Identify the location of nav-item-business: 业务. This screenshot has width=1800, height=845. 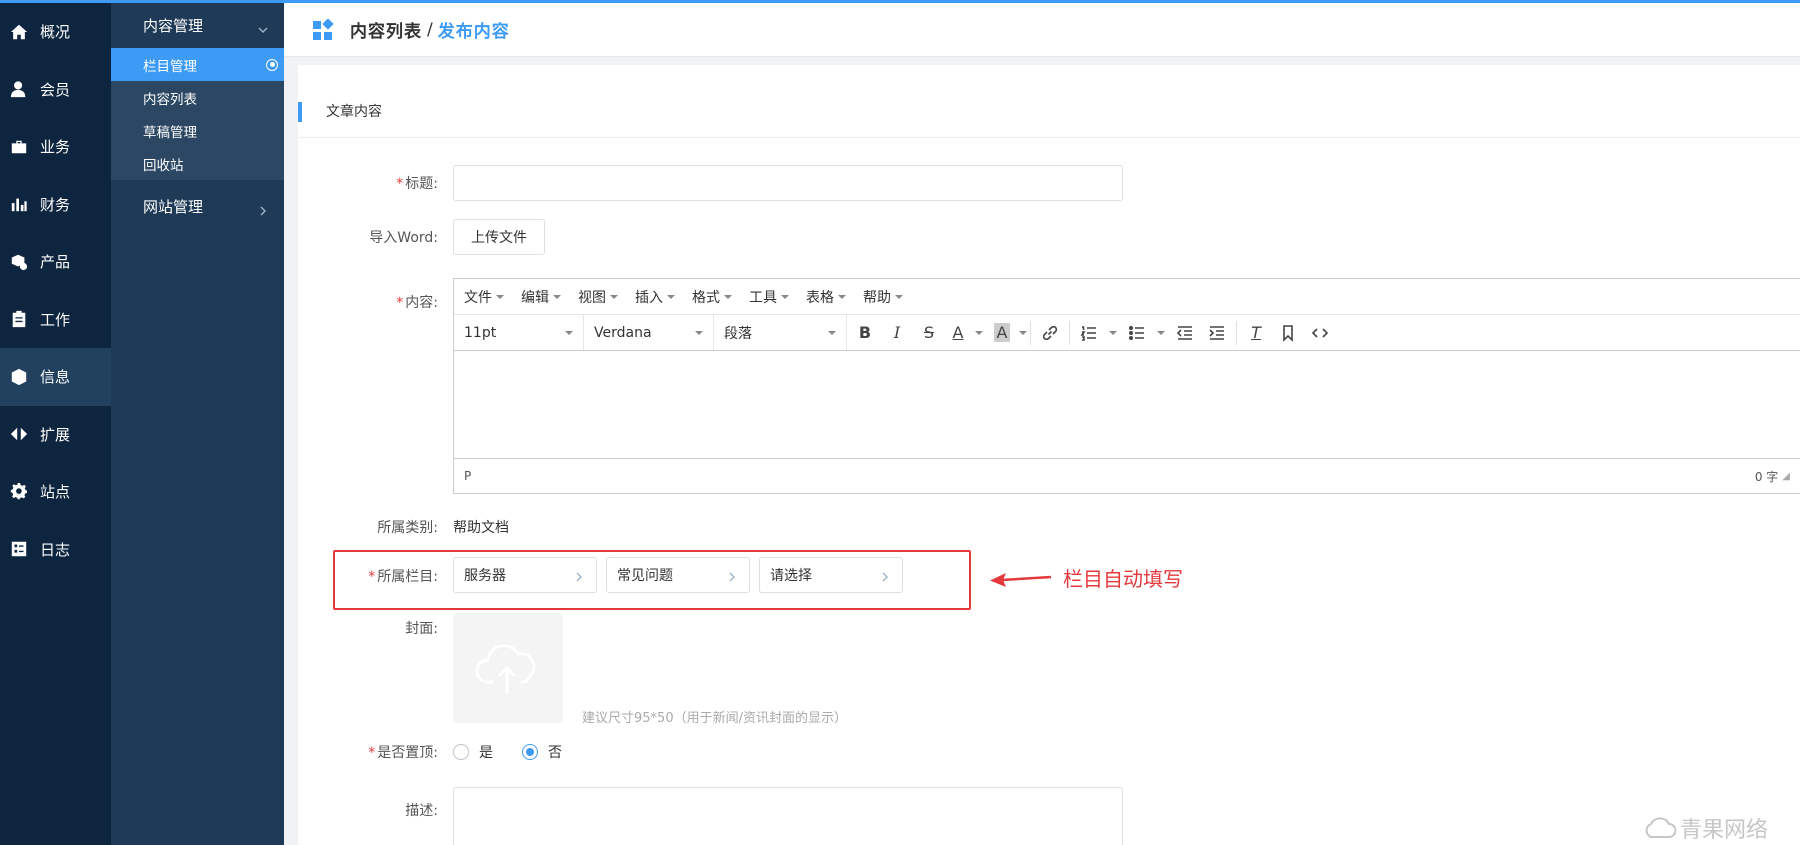
(55, 147).